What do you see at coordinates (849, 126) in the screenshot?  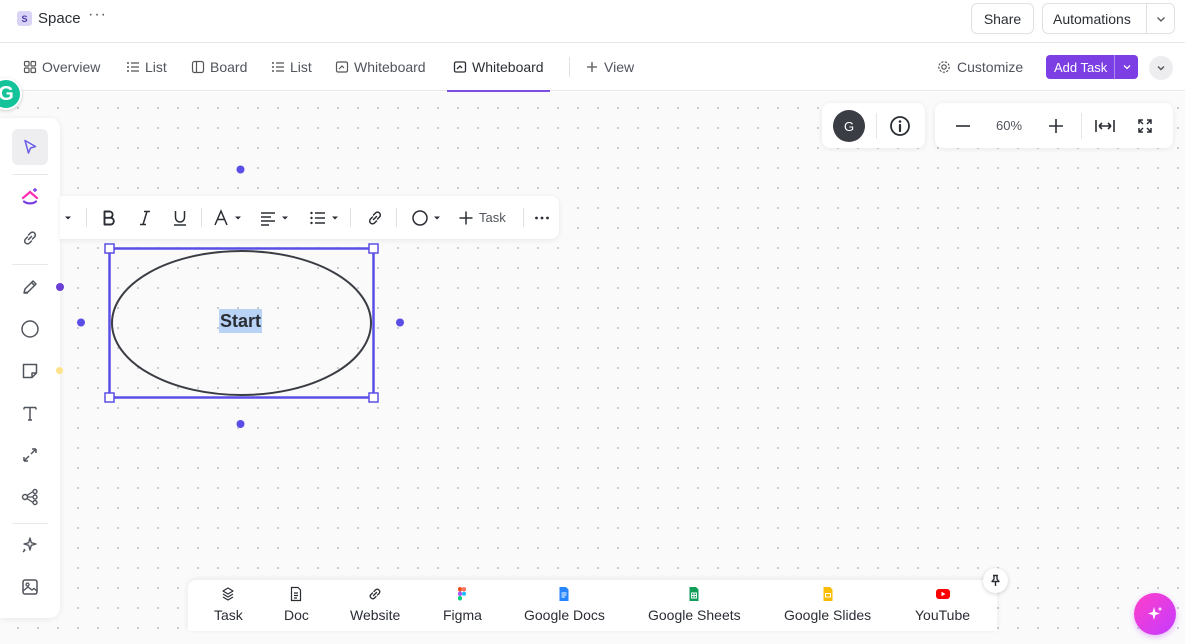 I see `avatar: G` at bounding box center [849, 126].